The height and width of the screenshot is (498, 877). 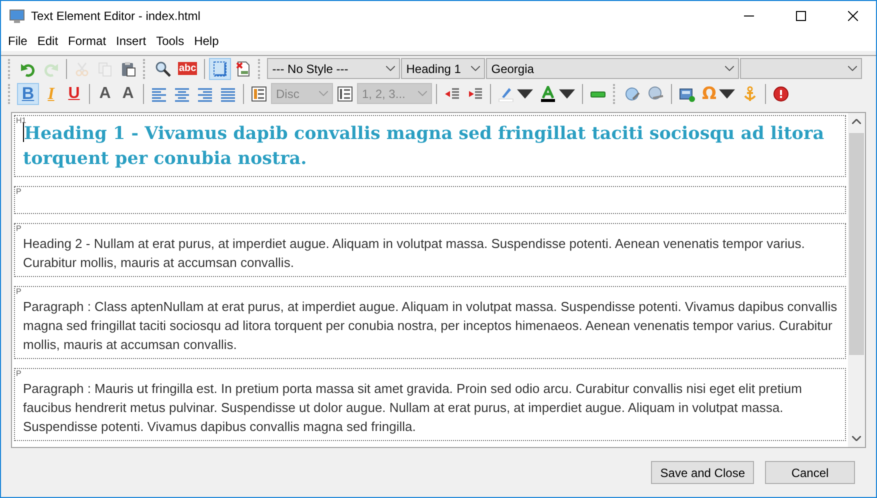 What do you see at coordinates (228, 94) in the screenshot?
I see `justify-icon` at bounding box center [228, 94].